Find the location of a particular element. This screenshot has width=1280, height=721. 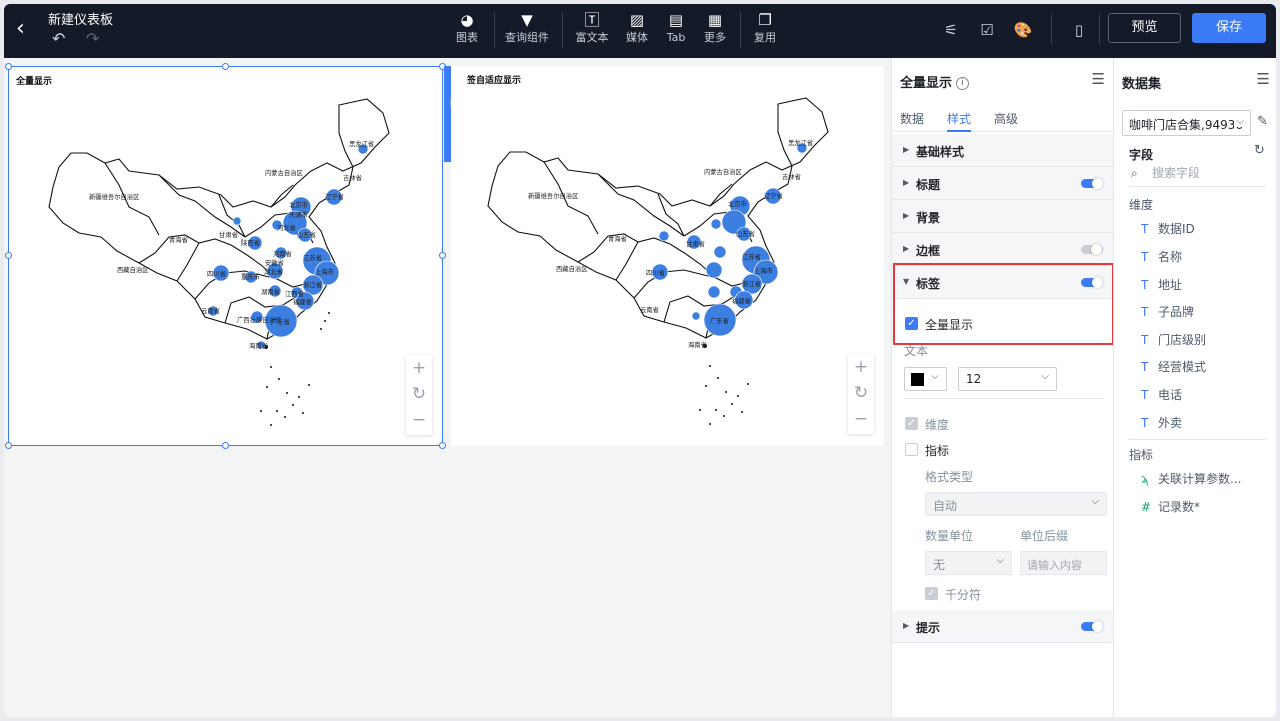

svg-text: 广东省 is located at coordinates (280, 321).